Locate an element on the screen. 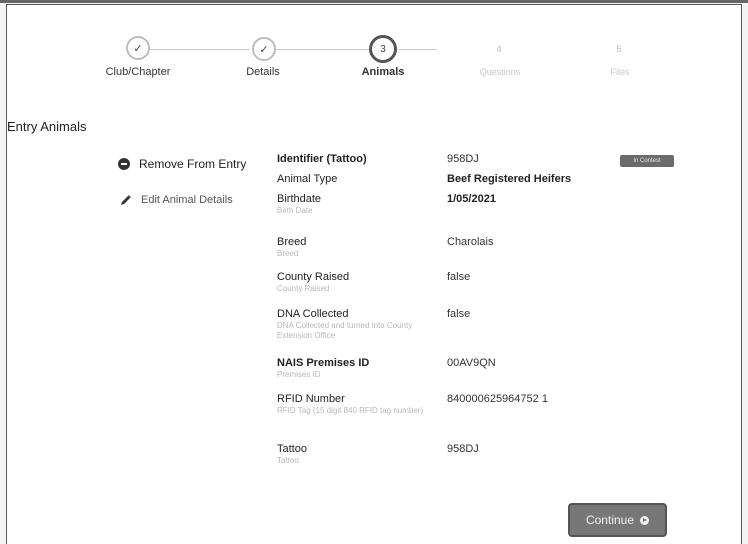 The height and width of the screenshot is (544, 748). detail-label: Identifier (Tattoo) is located at coordinates (322, 159).